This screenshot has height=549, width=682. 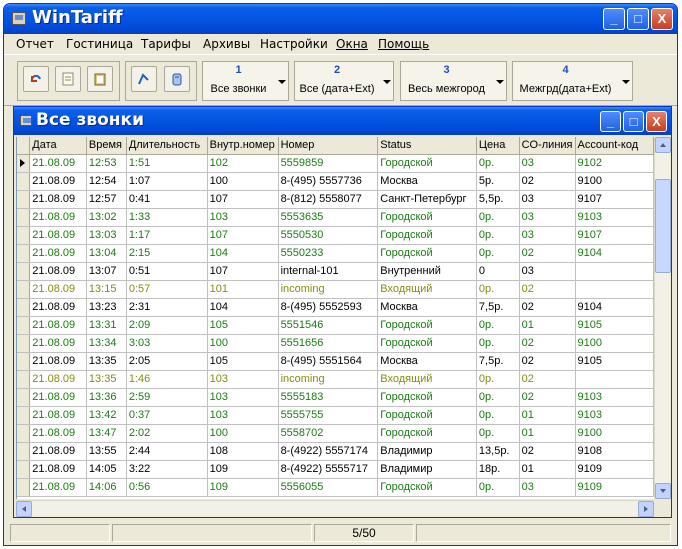 I want to click on table-cell: Входящий, so click(x=427, y=379).